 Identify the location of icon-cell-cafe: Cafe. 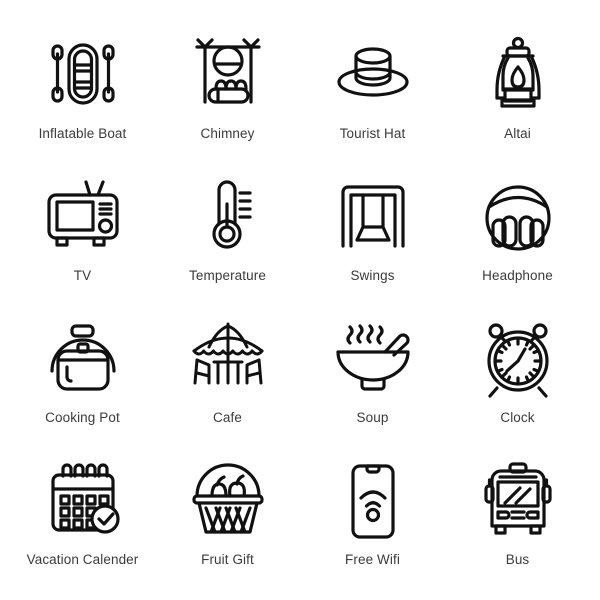
(227, 373).